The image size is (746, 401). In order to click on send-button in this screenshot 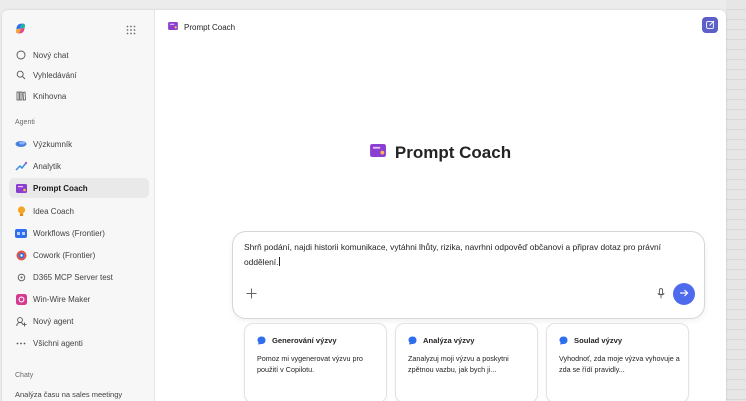, I will do `click(684, 294)`.